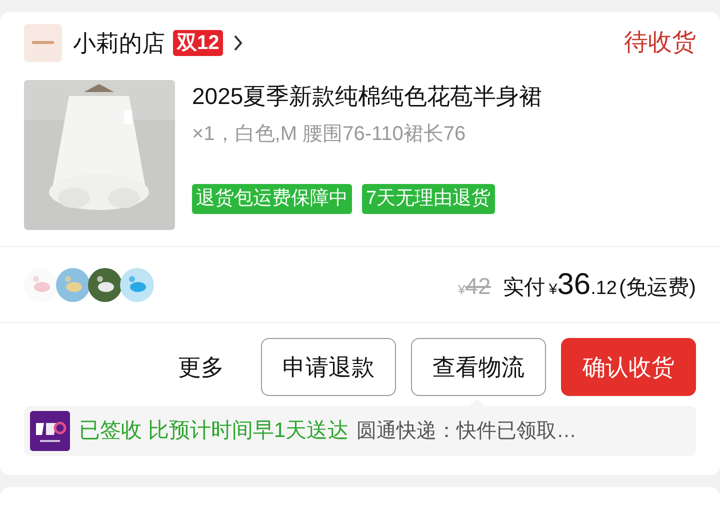  I want to click on original-price: 42, so click(478, 286).